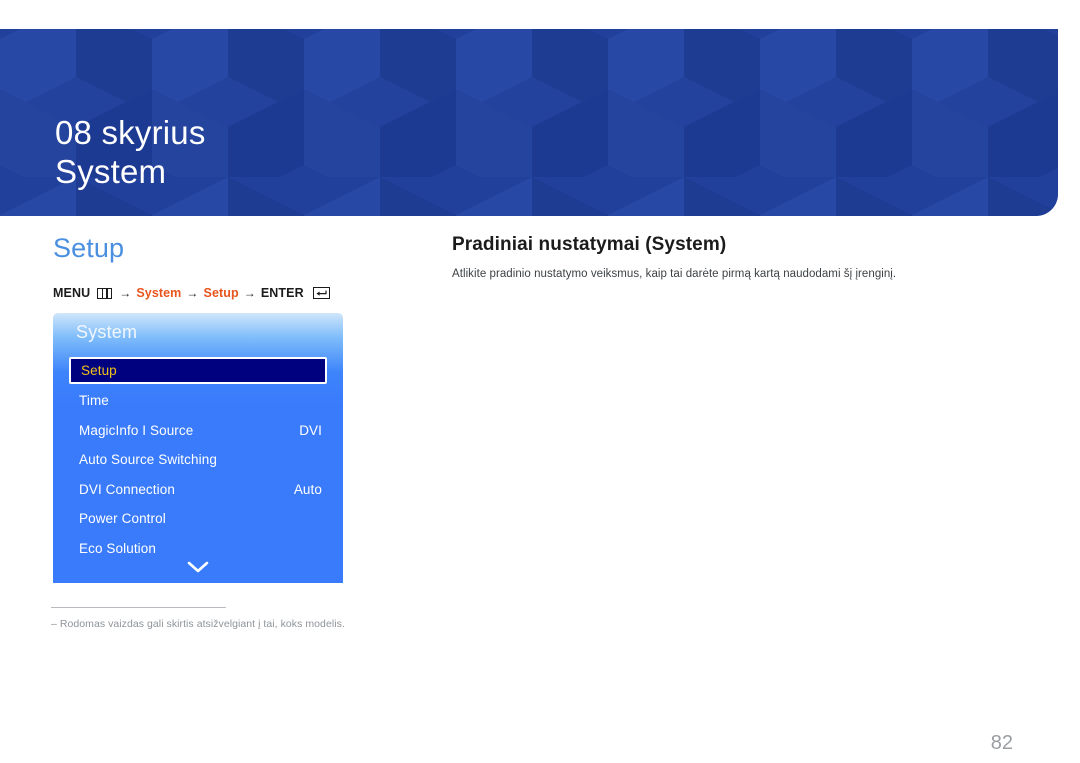 The image size is (1080, 763). I want to click on osd-scroll-down-button, so click(198, 567).